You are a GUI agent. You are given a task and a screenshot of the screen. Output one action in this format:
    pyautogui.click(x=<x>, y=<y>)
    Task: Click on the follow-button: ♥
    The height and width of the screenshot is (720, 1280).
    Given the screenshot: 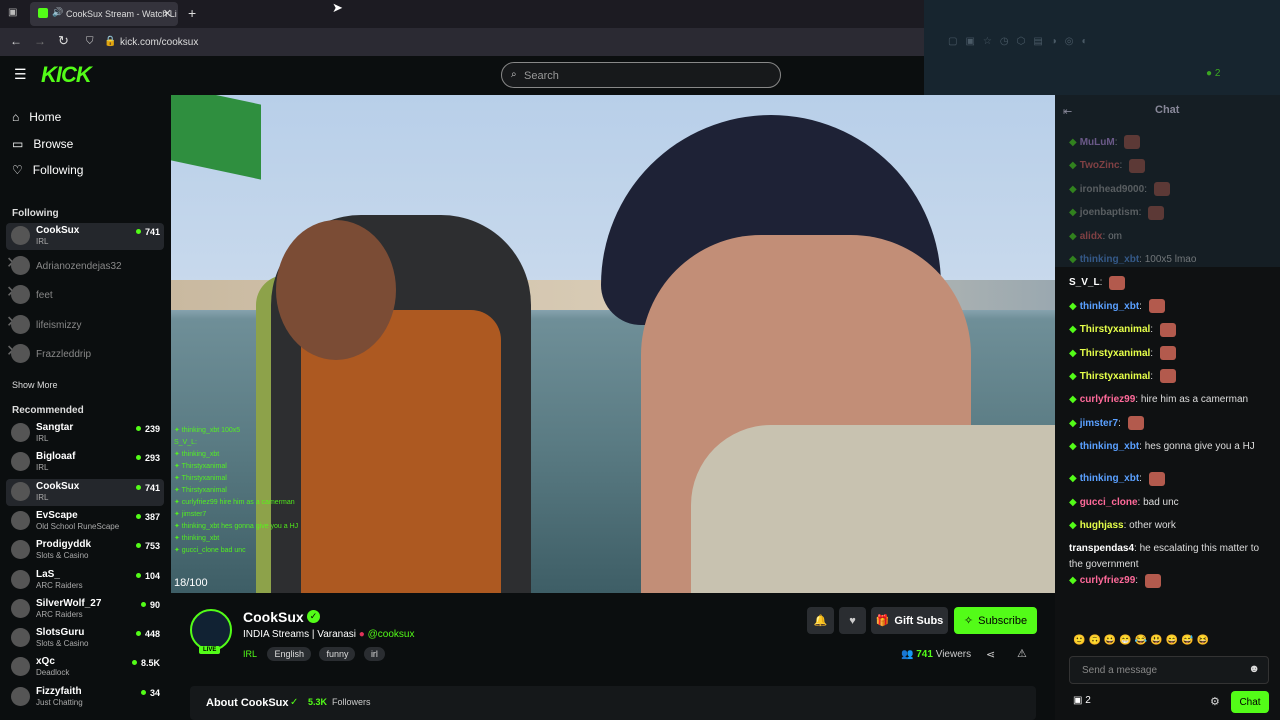 What is the action you would take?
    pyautogui.click(x=852, y=620)
    